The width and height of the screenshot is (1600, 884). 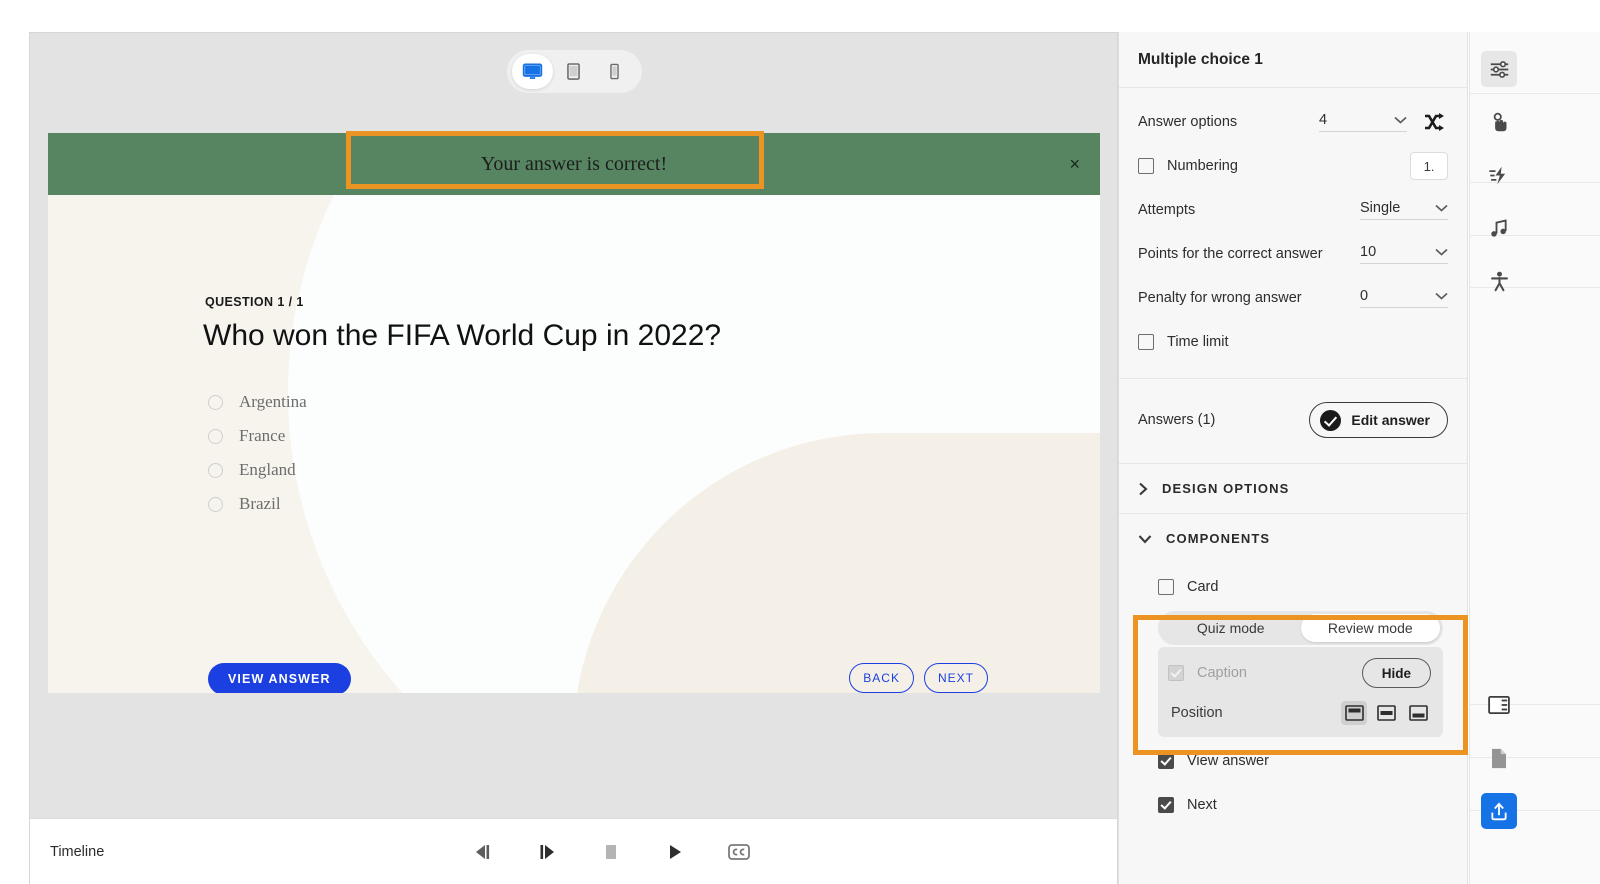 What do you see at coordinates (1167, 210) in the screenshot?
I see `attempts-label: Attempts` at bounding box center [1167, 210].